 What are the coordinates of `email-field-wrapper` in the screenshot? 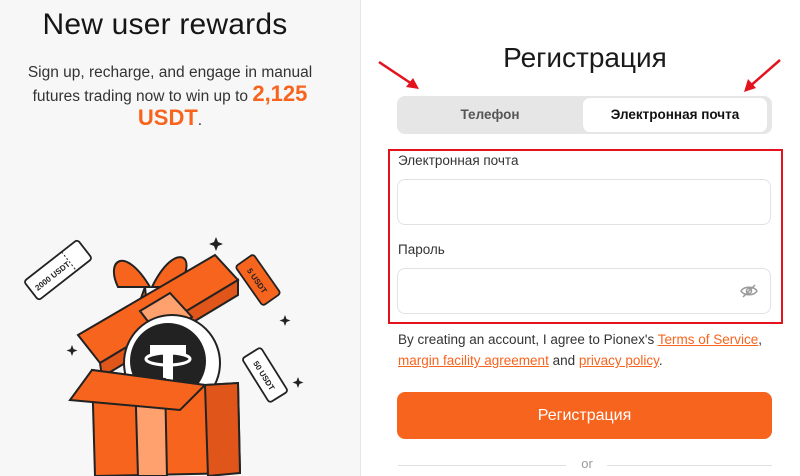 It's located at (584, 202).